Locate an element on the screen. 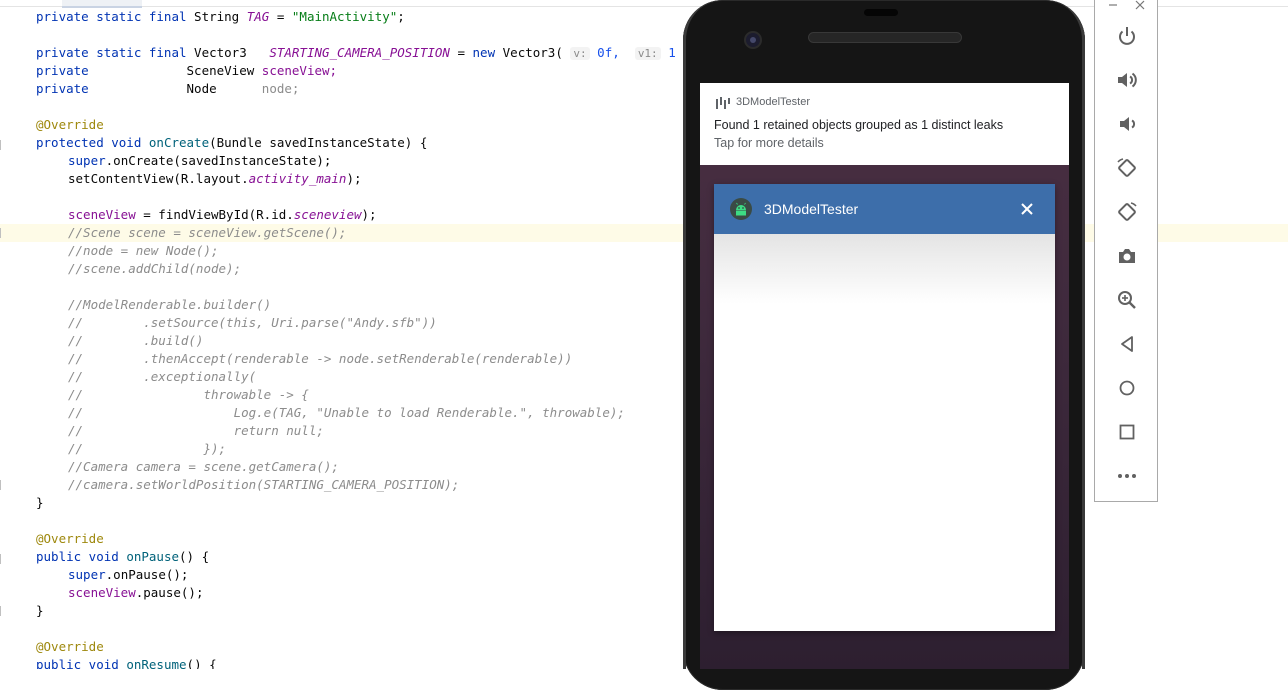 This screenshot has height=690, width=1288. zoom-icon is located at coordinates (1127, 300).